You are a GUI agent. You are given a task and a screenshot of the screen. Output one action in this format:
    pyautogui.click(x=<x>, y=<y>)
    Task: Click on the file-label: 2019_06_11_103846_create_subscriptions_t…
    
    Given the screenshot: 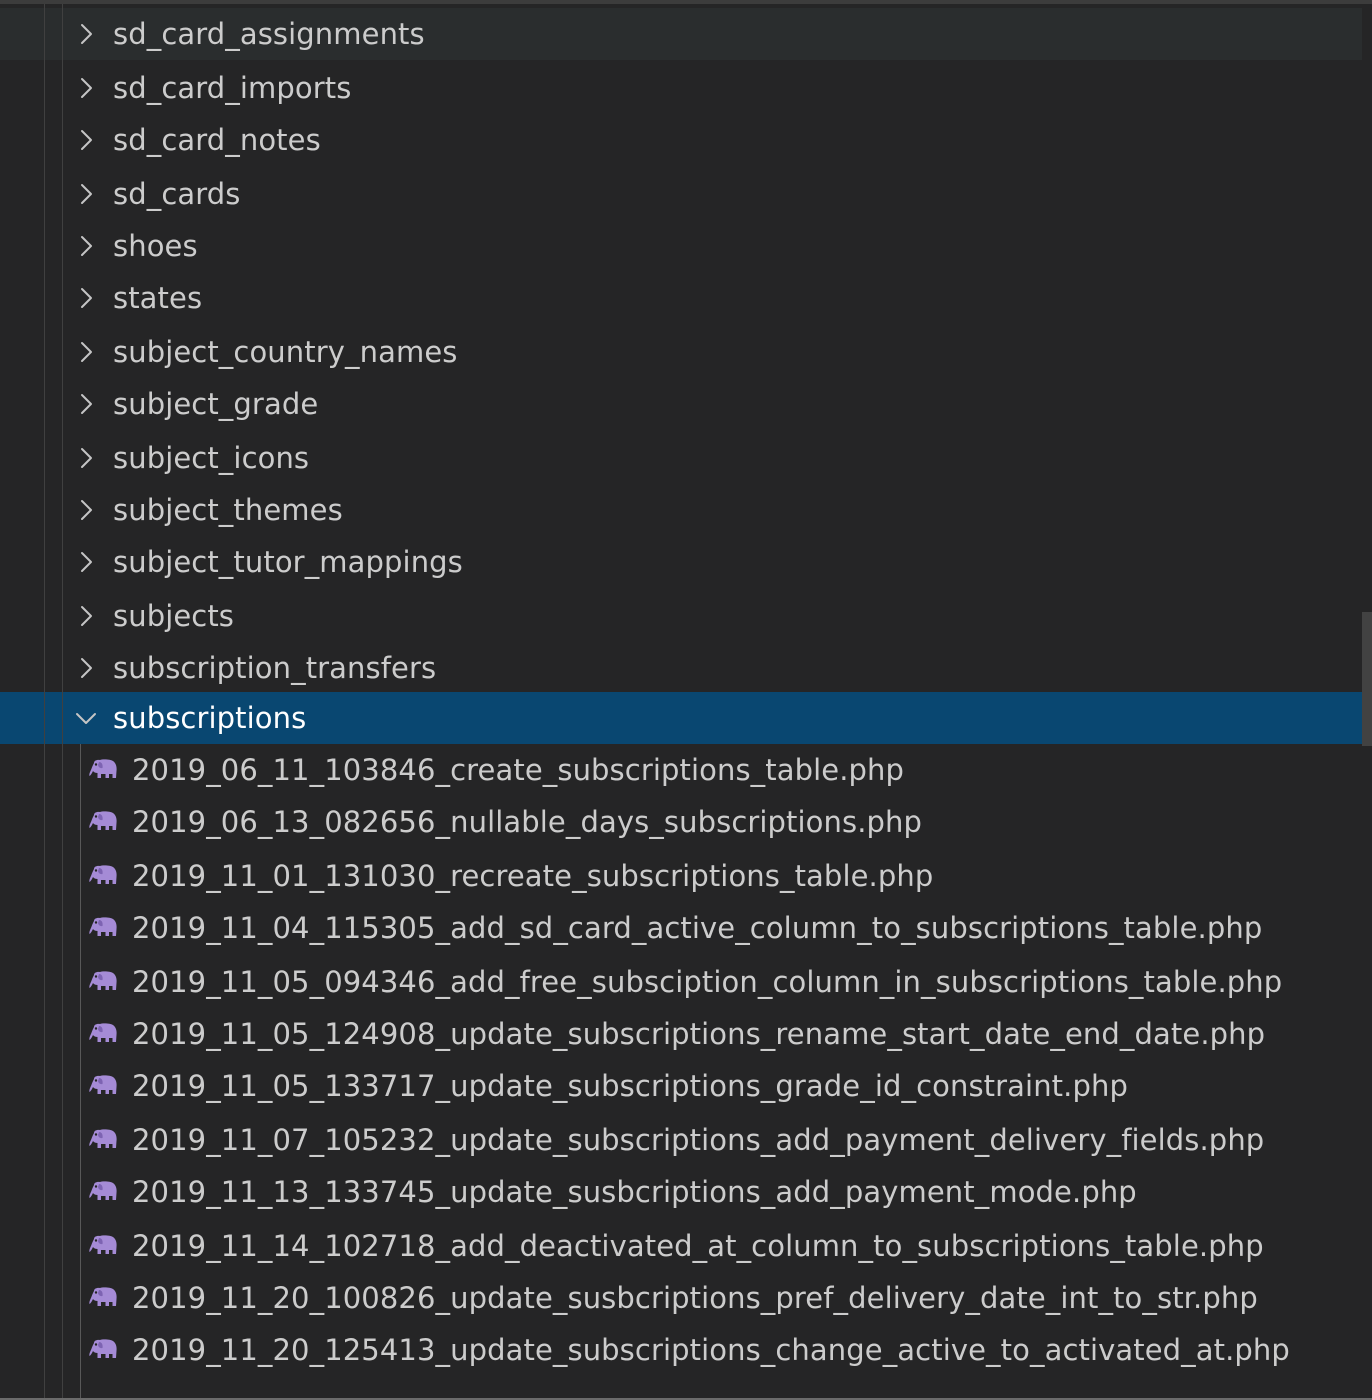 What is the action you would take?
    pyautogui.click(x=518, y=770)
    